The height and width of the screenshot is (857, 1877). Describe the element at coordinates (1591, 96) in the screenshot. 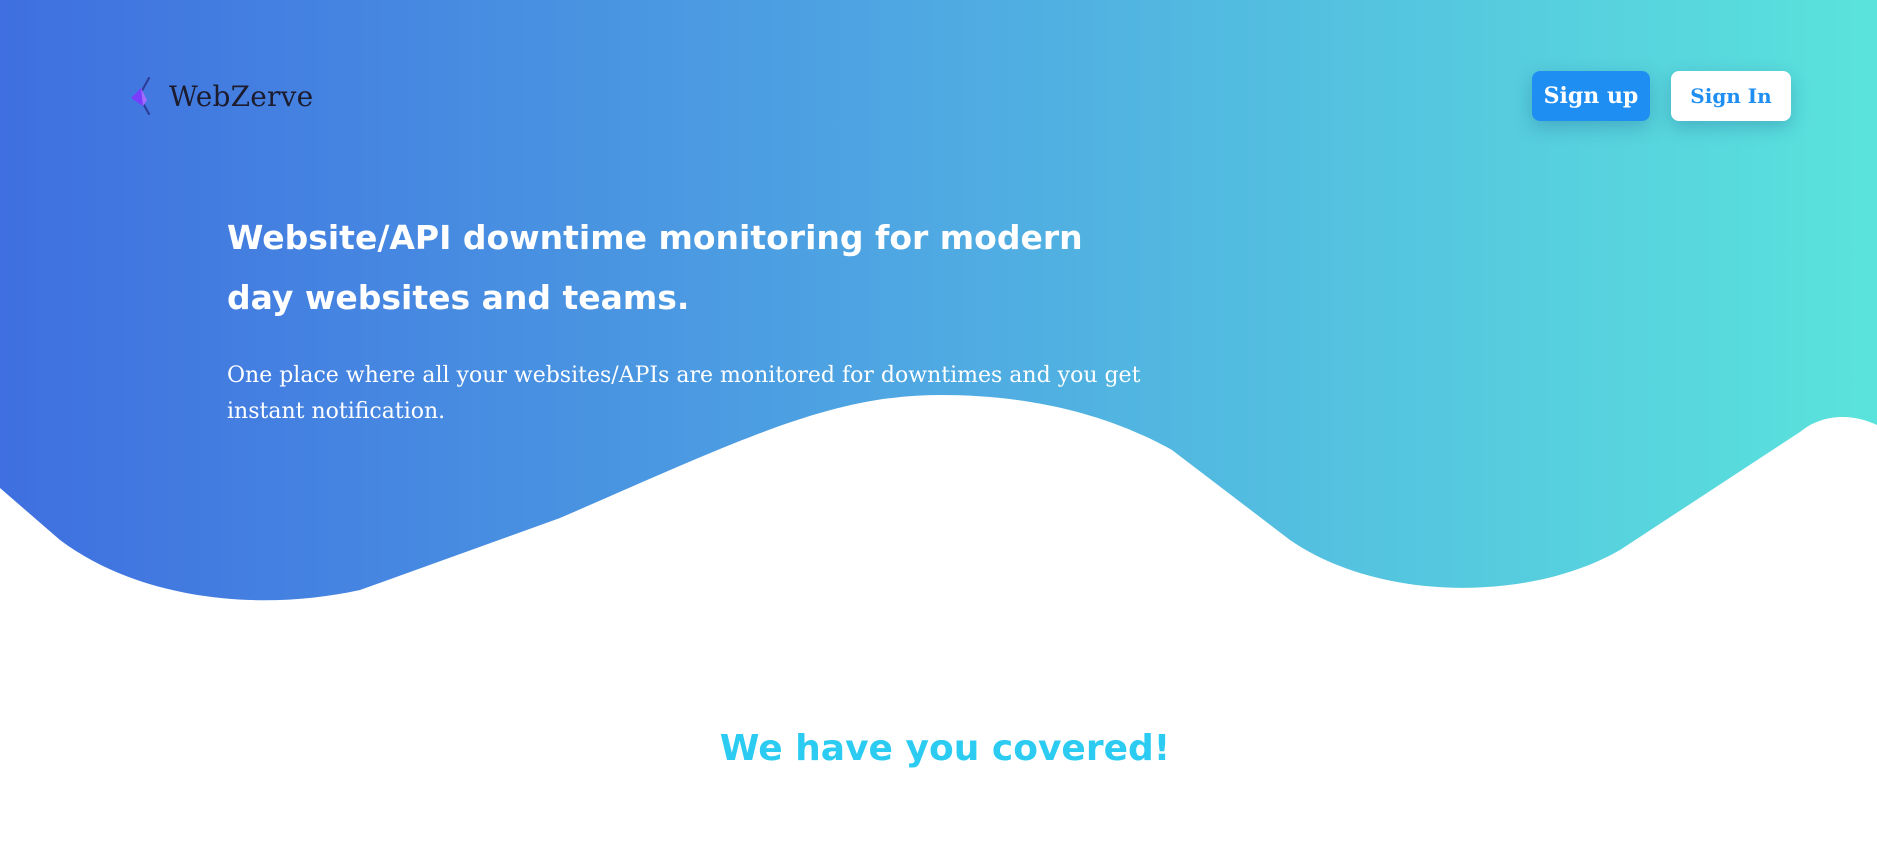

I see `sign-up-button: Sign up` at that location.